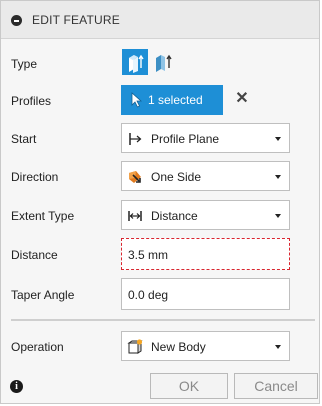 This screenshot has height=406, width=322. I want to click on extent-type-label: Extent Type, so click(43, 216).